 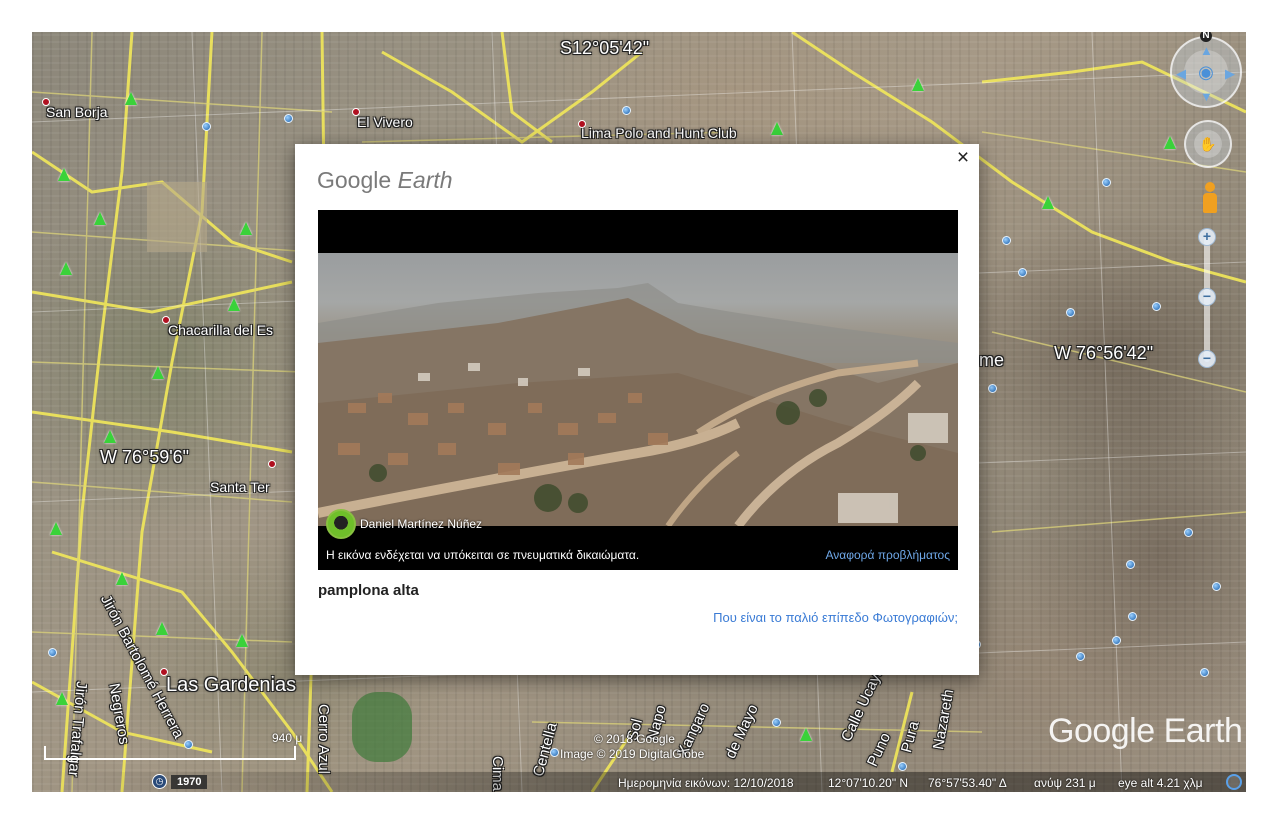 I want to click on move-control: ✋, so click(x=1208, y=144).